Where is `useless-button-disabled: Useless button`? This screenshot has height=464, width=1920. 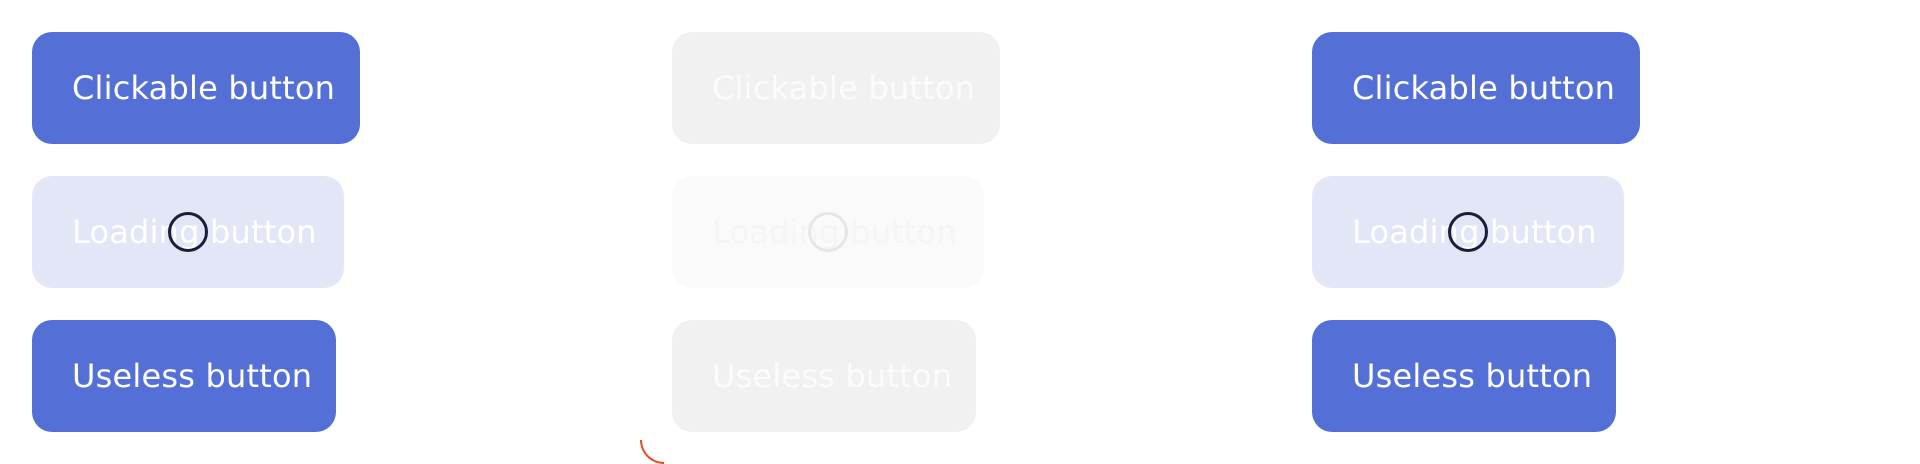 useless-button-disabled: Useless button is located at coordinates (824, 376).